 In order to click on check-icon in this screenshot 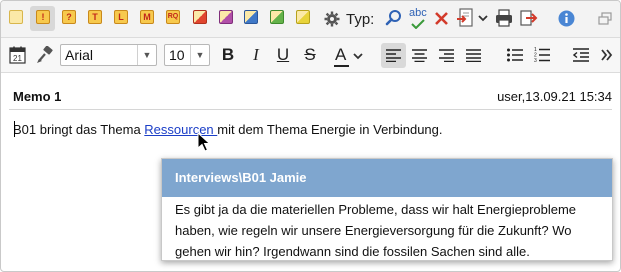, I will do `click(418, 24)`.